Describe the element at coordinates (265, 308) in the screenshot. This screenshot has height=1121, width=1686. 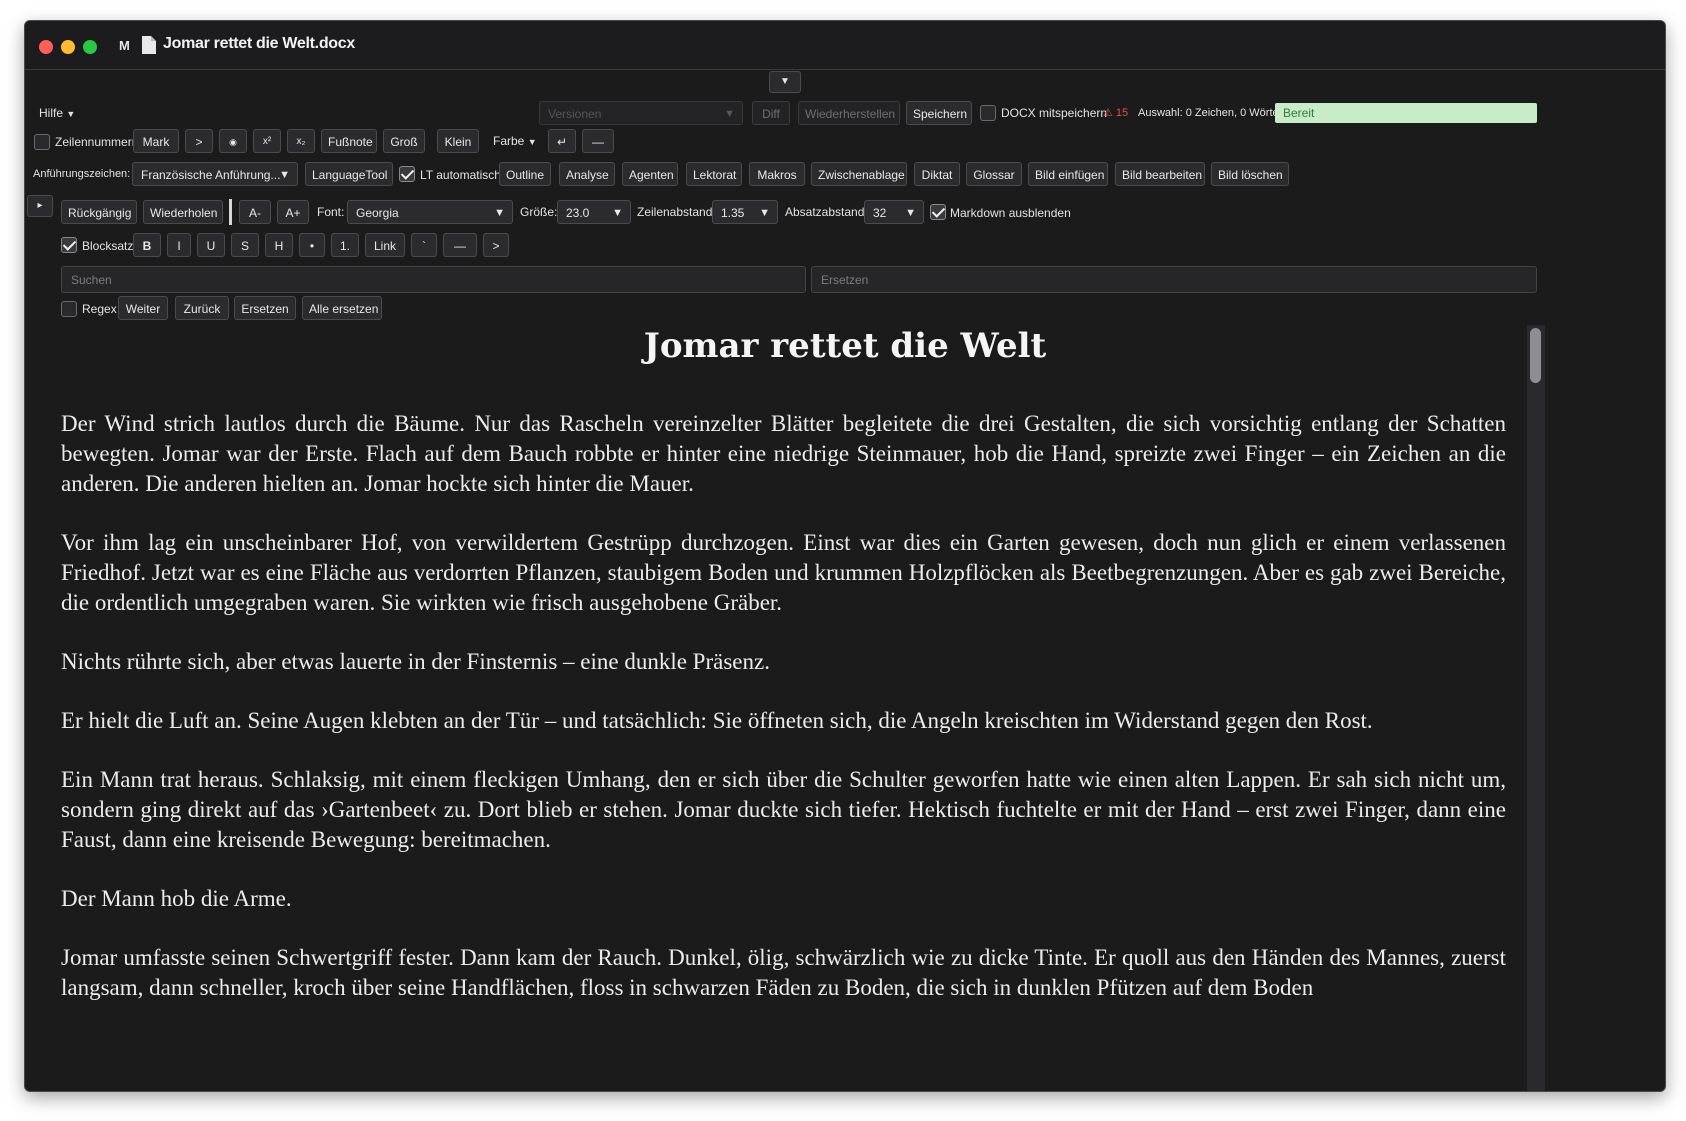
I see `replace-button: Ersetzen` at that location.